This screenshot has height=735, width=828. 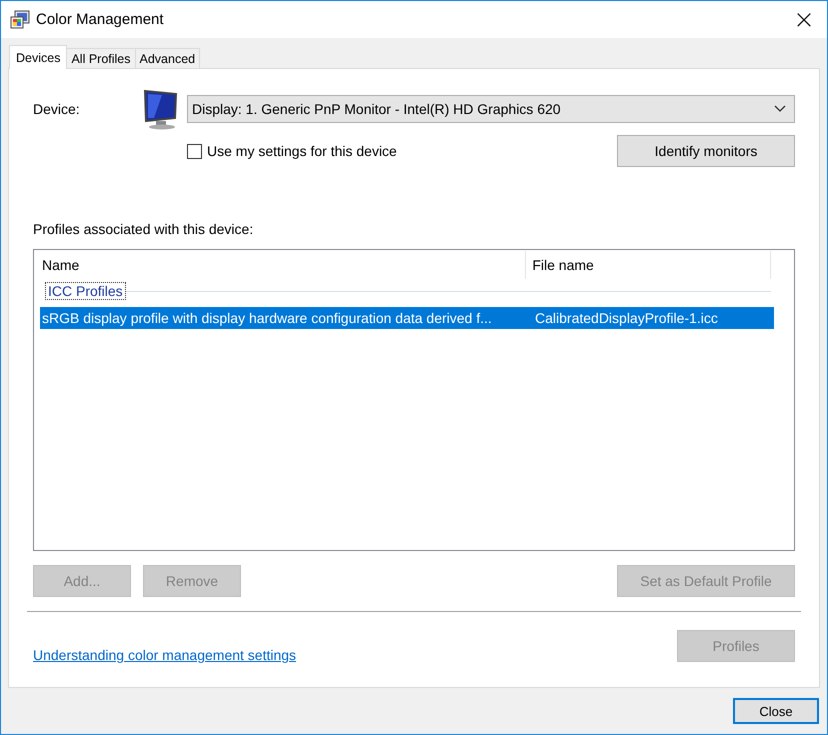 What do you see at coordinates (164, 655) in the screenshot?
I see `help-link: Understanding color management settings` at bounding box center [164, 655].